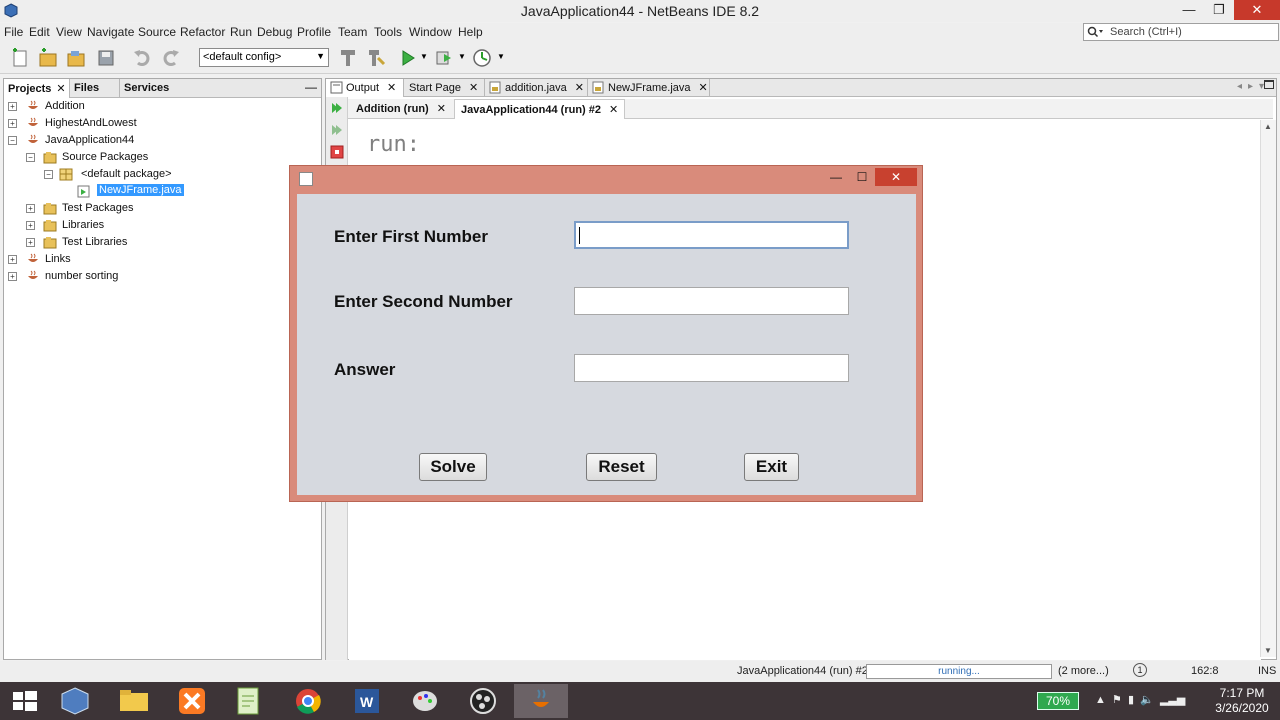  Describe the element at coordinates (365, 88) in the screenshot. I see `tab-output: Output ✕` at that location.